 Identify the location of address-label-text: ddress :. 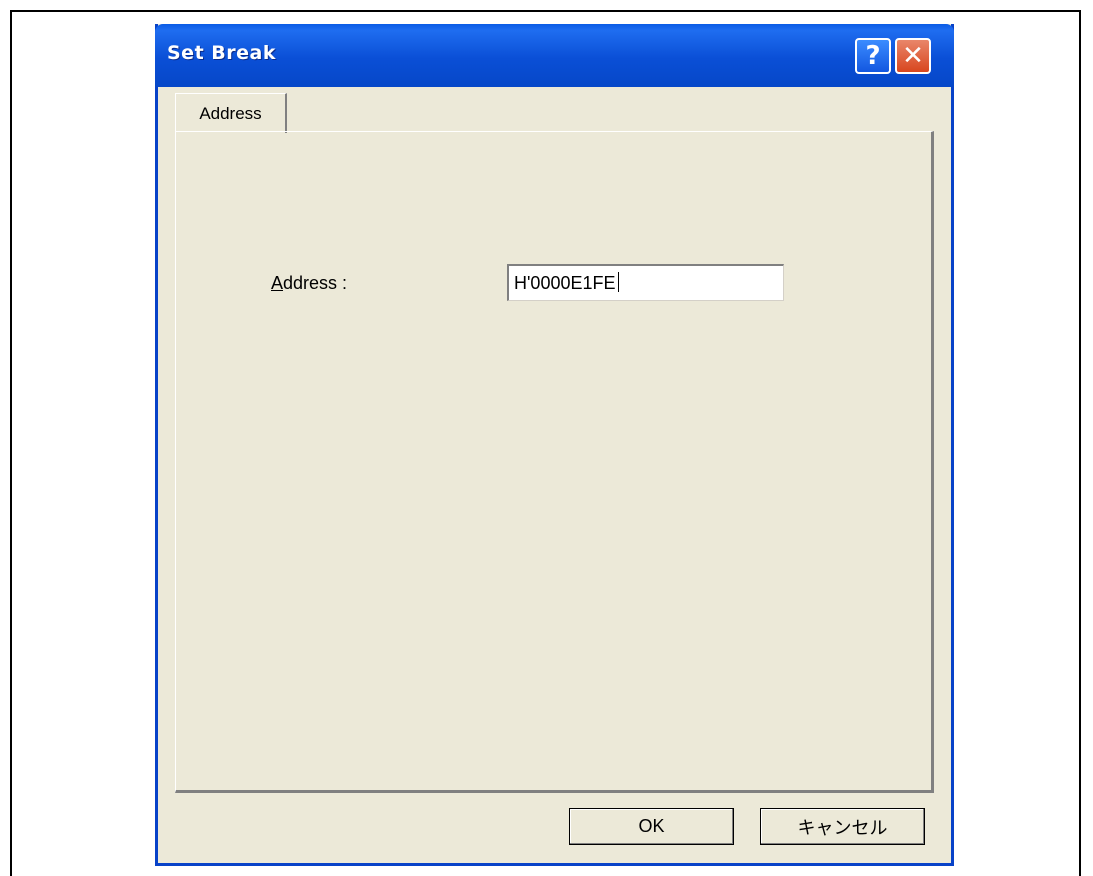
(315, 283).